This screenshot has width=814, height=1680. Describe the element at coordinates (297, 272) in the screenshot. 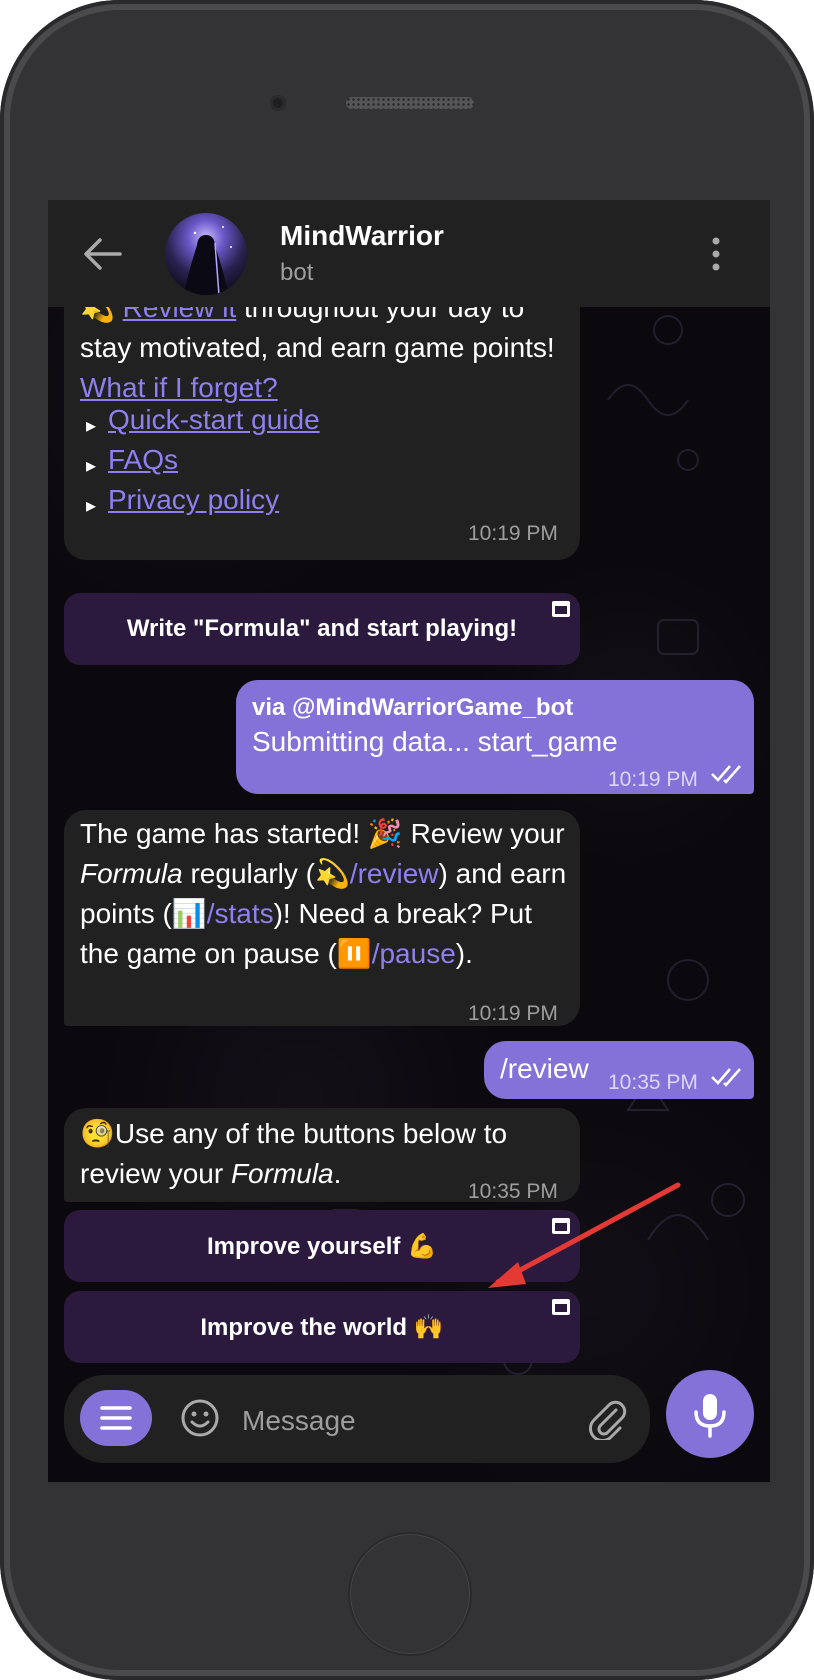

I see `chat-subtitle: bot` at that location.